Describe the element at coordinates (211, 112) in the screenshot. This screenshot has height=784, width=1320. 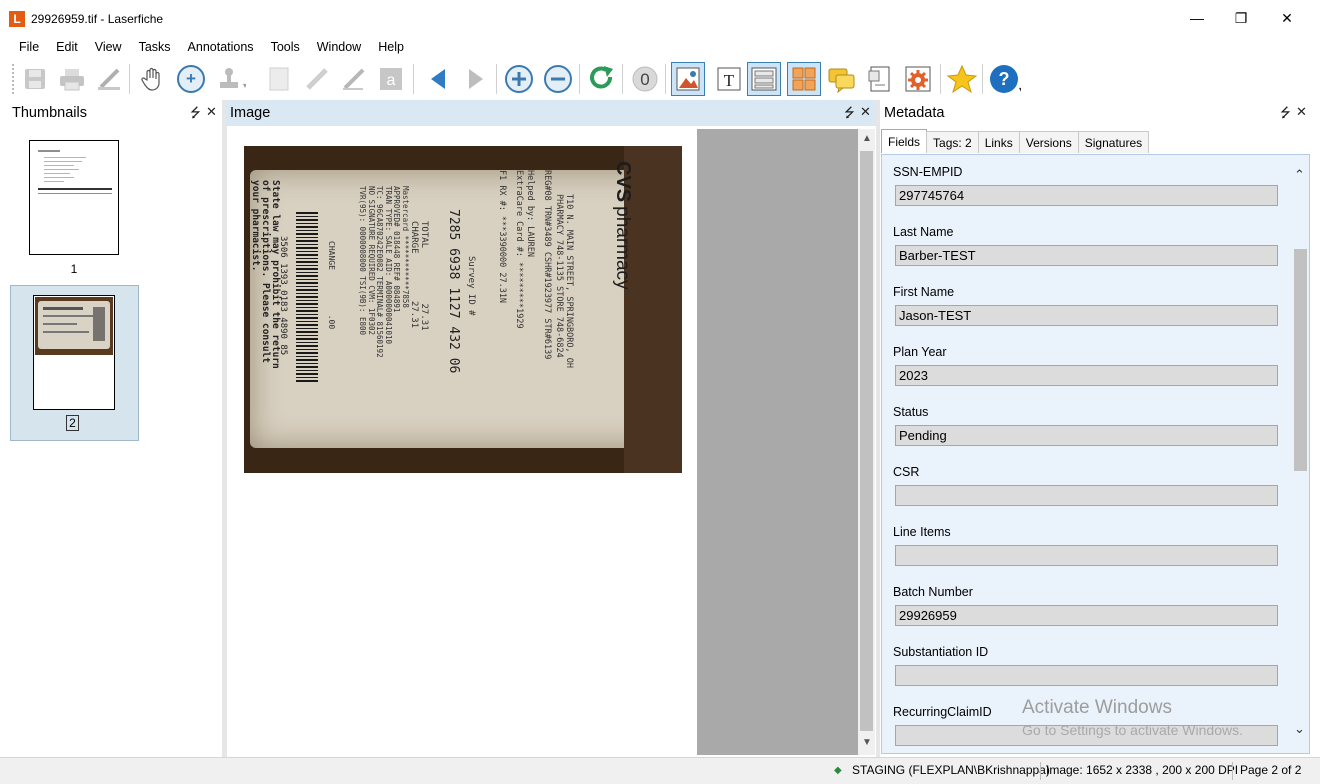
I see `thumbnails-close-icon: ✕` at that location.